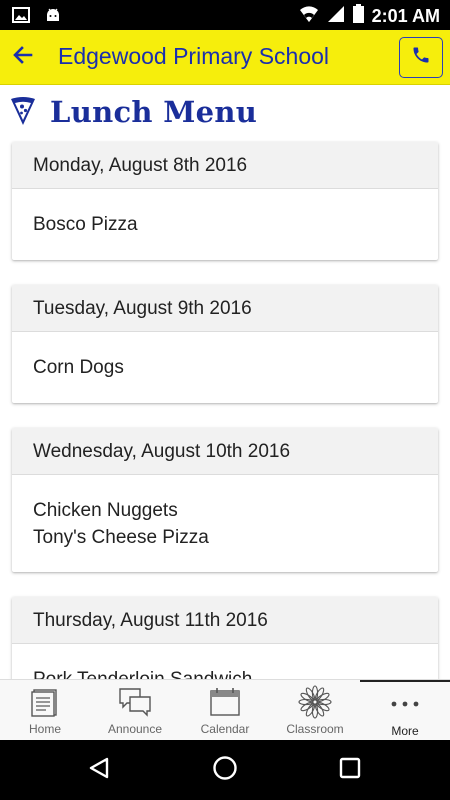 This screenshot has height=800, width=450. Describe the element at coordinates (105, 510) in the screenshot. I see `menu-item: Chicken Nuggets` at that location.